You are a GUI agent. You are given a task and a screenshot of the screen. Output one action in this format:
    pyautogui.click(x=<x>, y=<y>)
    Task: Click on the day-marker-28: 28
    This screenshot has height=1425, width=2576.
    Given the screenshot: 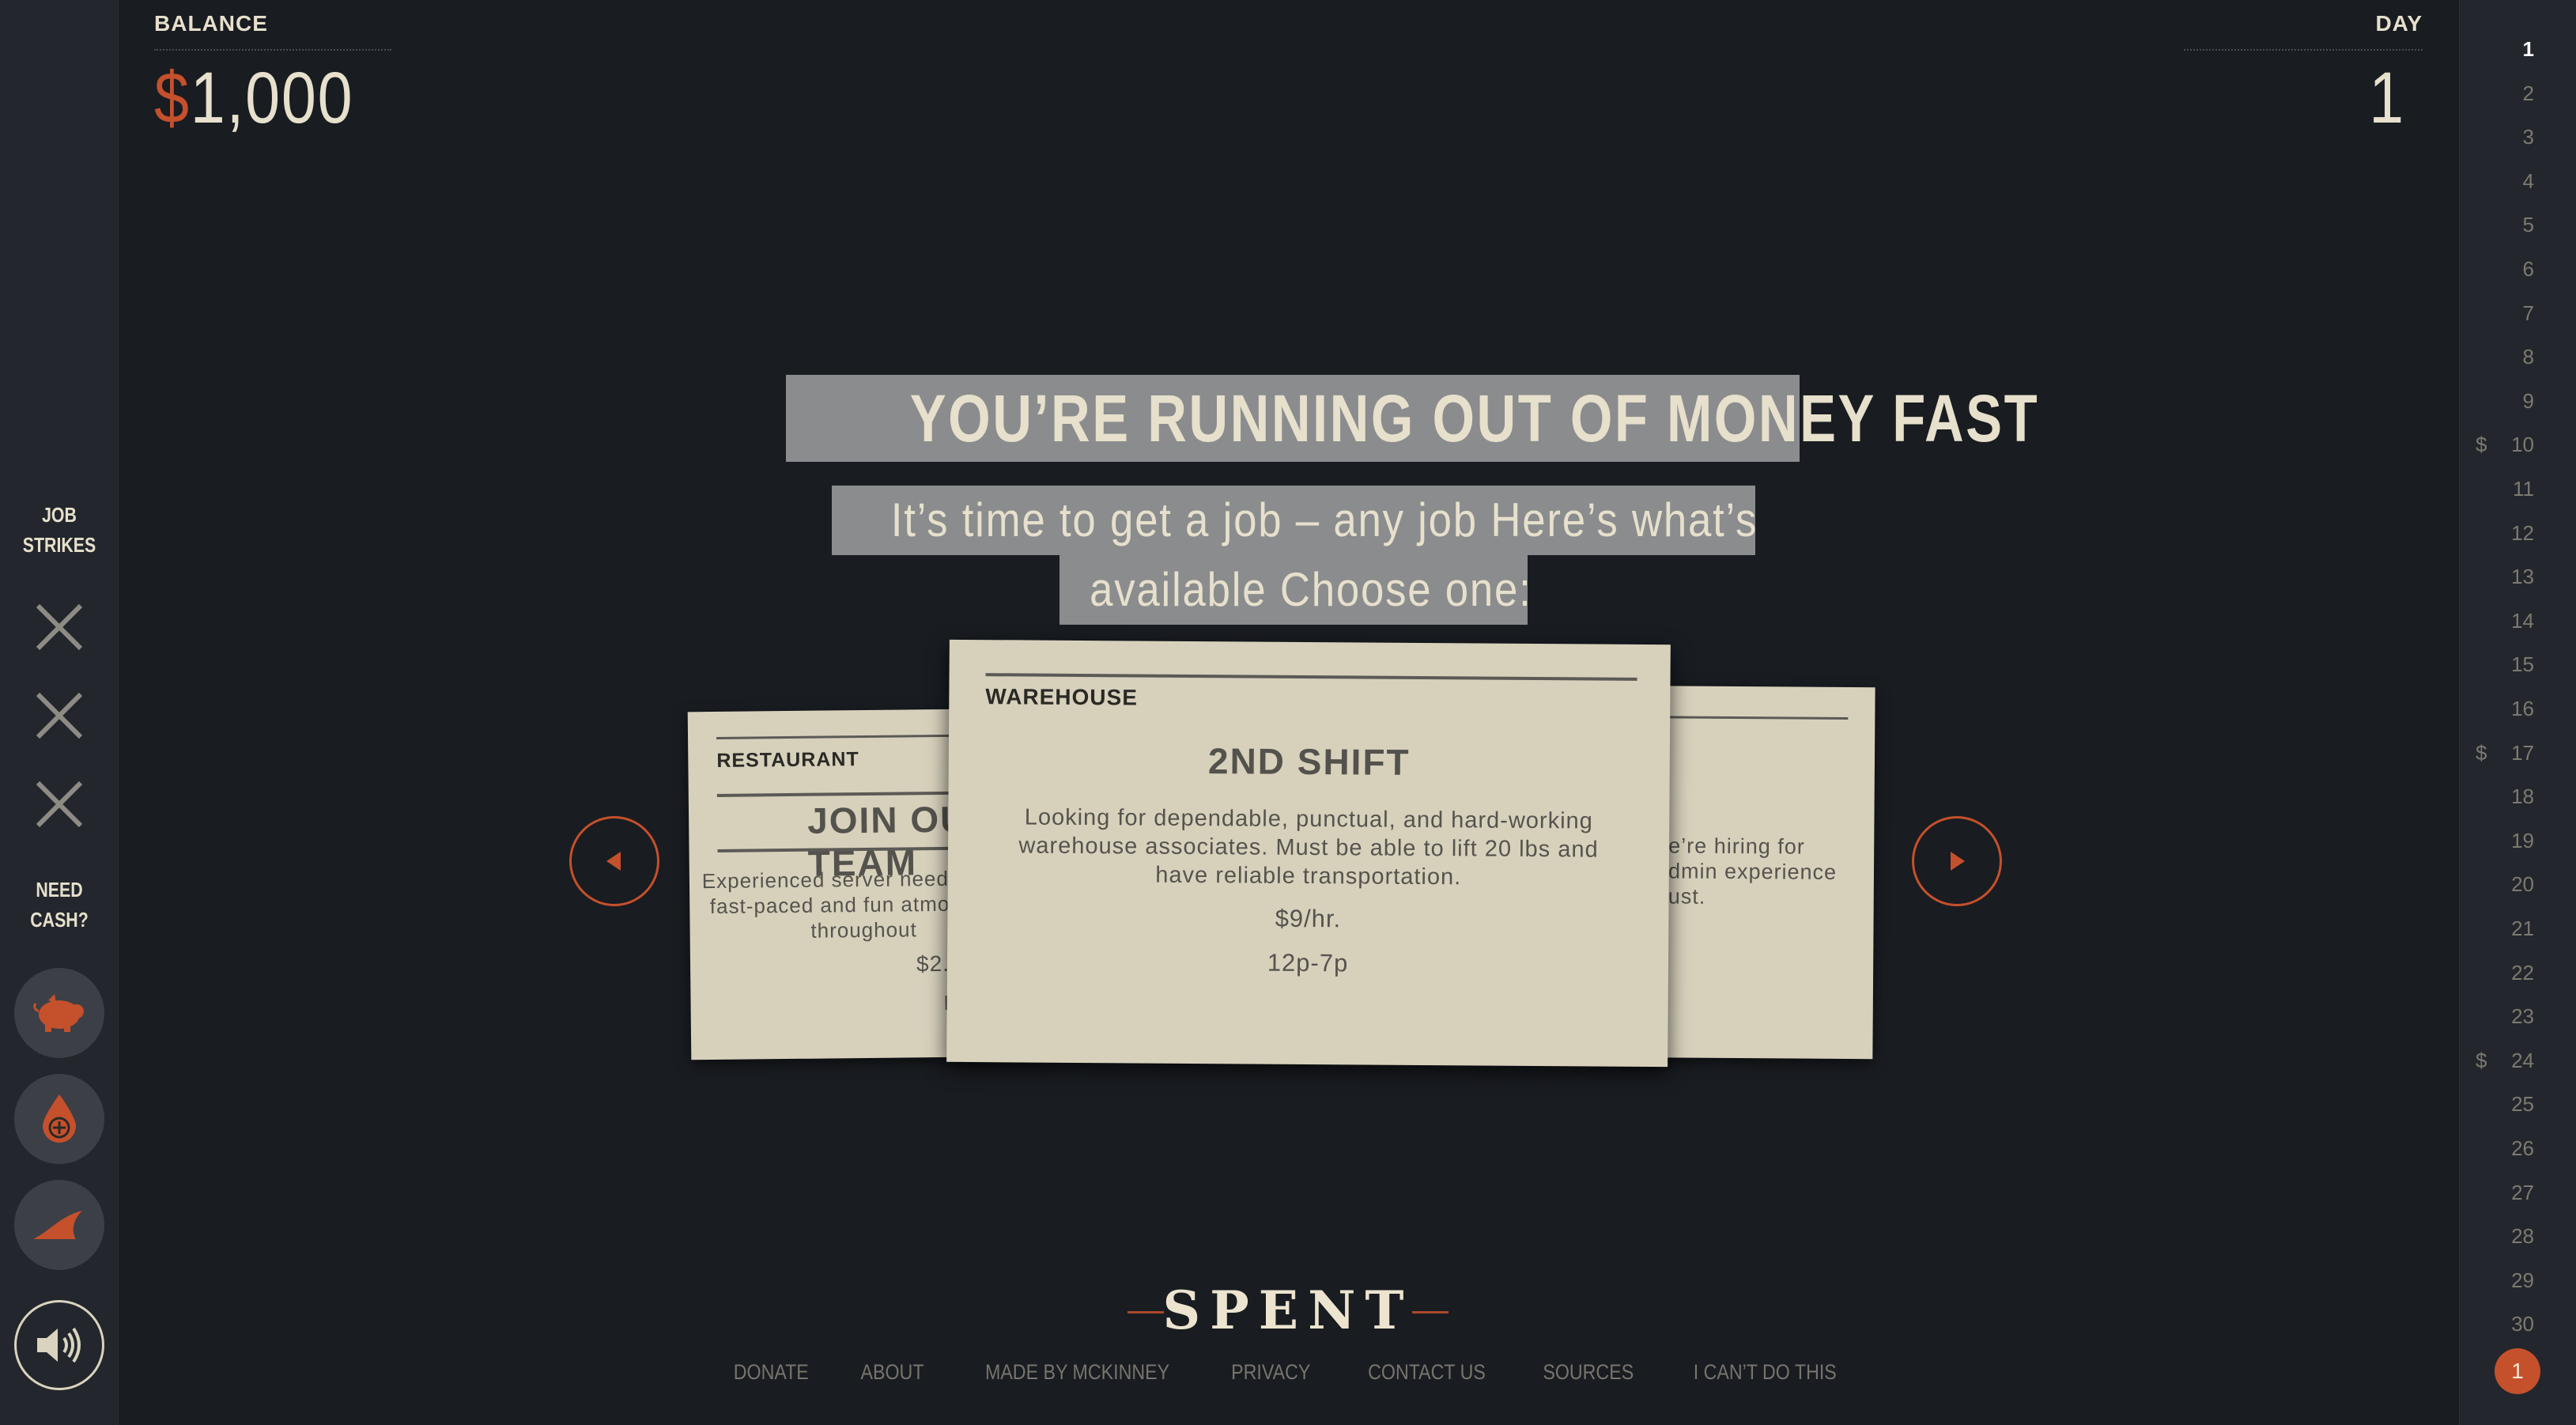 What is the action you would take?
    pyautogui.click(x=2518, y=1236)
    